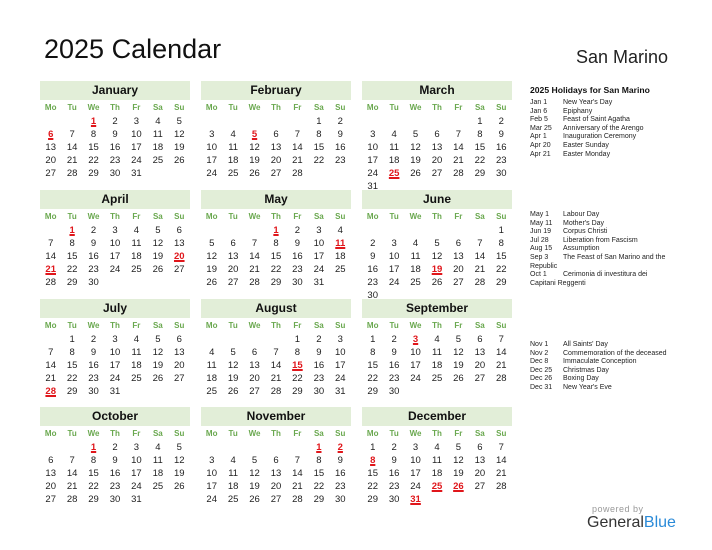 The height and width of the screenshot is (550, 712). Describe the element at coordinates (297, 283) in the screenshot. I see `day-cell: 30` at that location.